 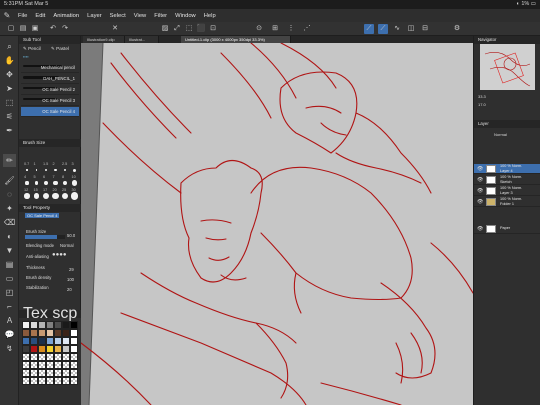 What do you see at coordinates (23, 29) in the screenshot?
I see `open-icon: ▤` at bounding box center [23, 29].